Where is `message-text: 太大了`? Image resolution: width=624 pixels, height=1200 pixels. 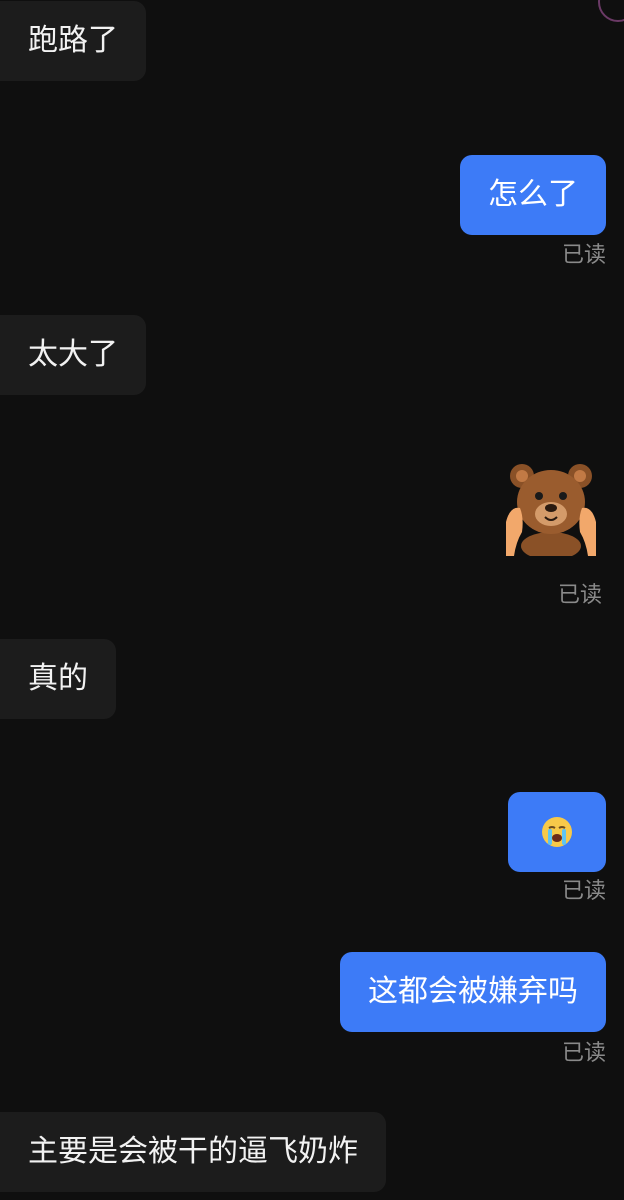 message-text: 太大了 is located at coordinates (73, 354).